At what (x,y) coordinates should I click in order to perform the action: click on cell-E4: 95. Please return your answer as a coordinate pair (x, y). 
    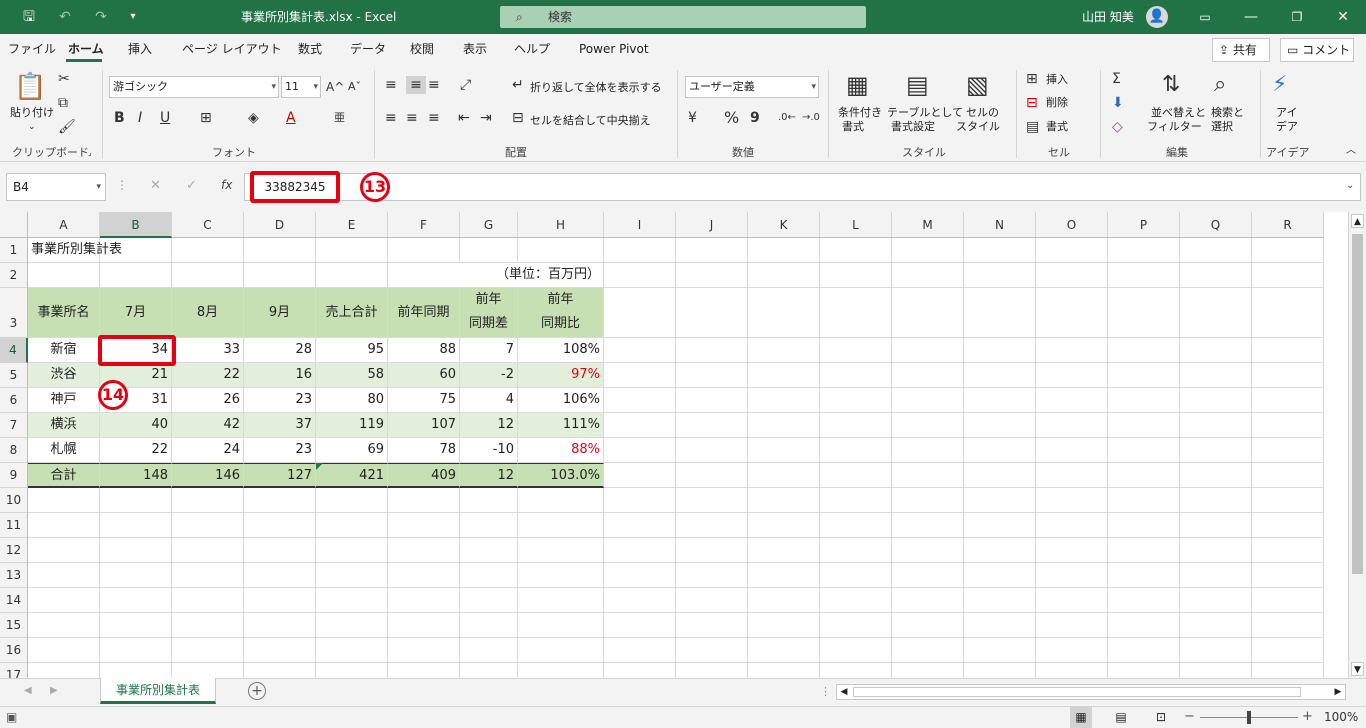
    Looking at the image, I should click on (352, 350).